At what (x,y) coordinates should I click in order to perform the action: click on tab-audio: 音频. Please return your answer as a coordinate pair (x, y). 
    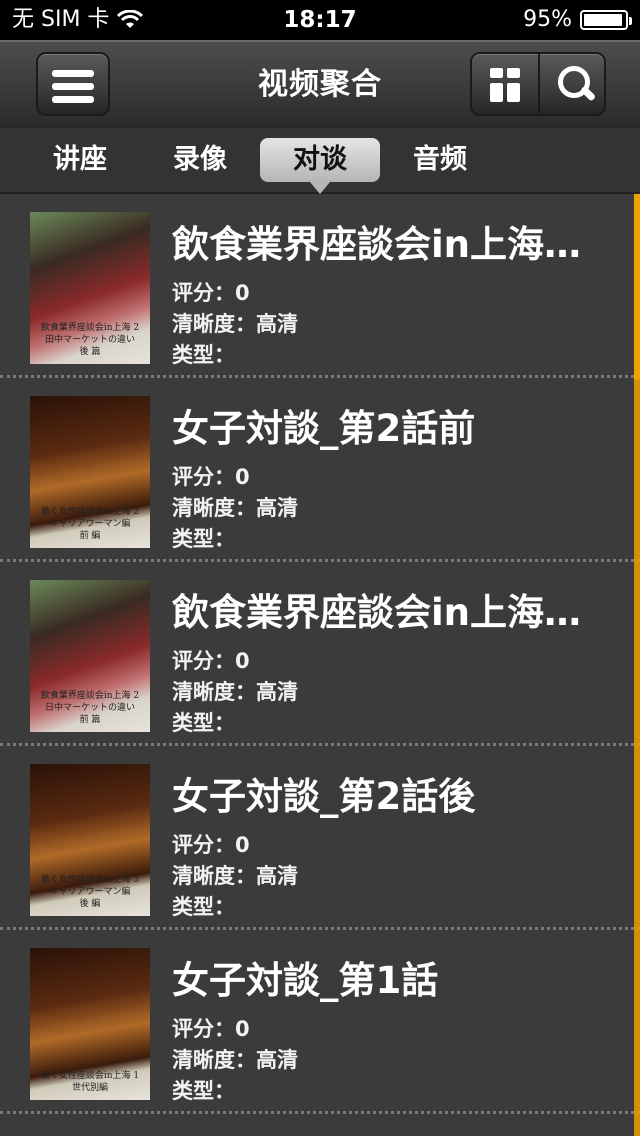
    Looking at the image, I should click on (440, 160).